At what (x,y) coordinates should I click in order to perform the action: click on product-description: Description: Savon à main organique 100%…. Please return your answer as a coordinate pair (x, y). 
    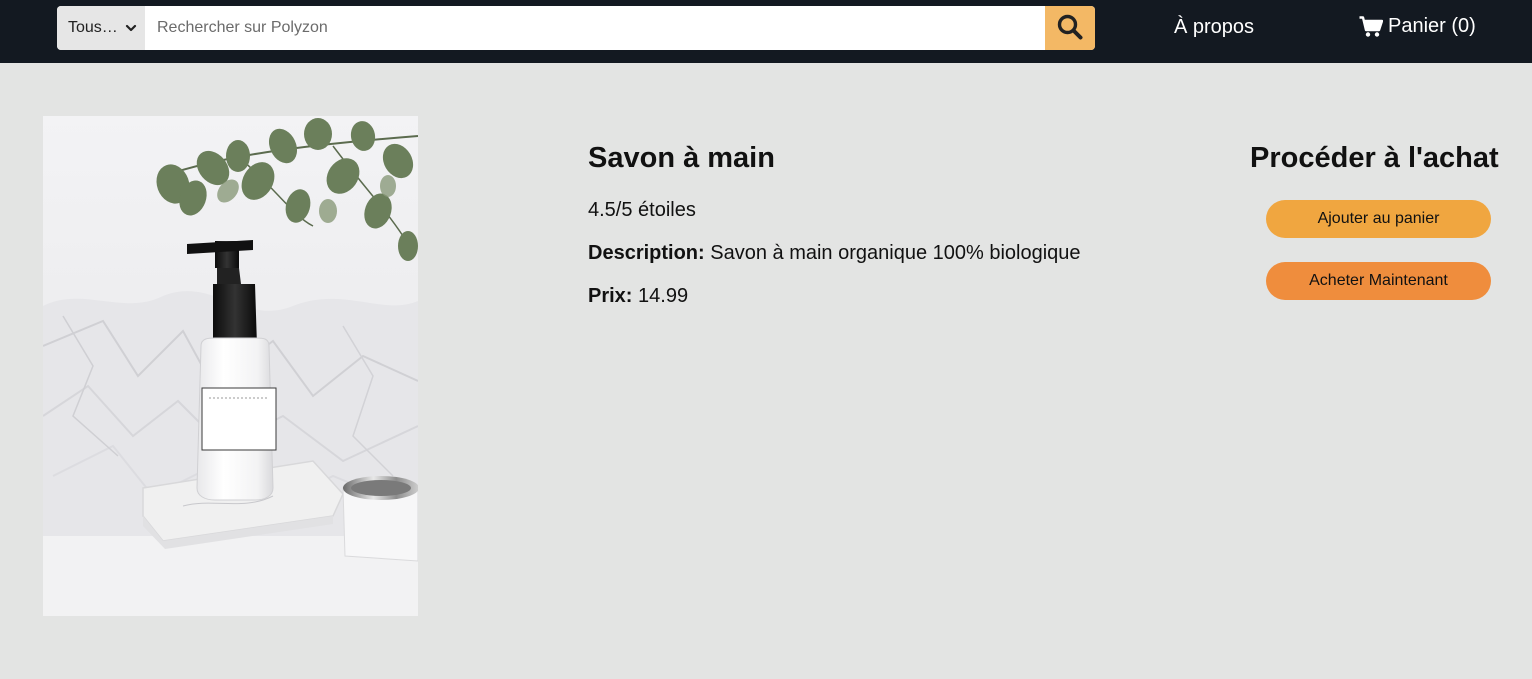
    Looking at the image, I should click on (868, 253).